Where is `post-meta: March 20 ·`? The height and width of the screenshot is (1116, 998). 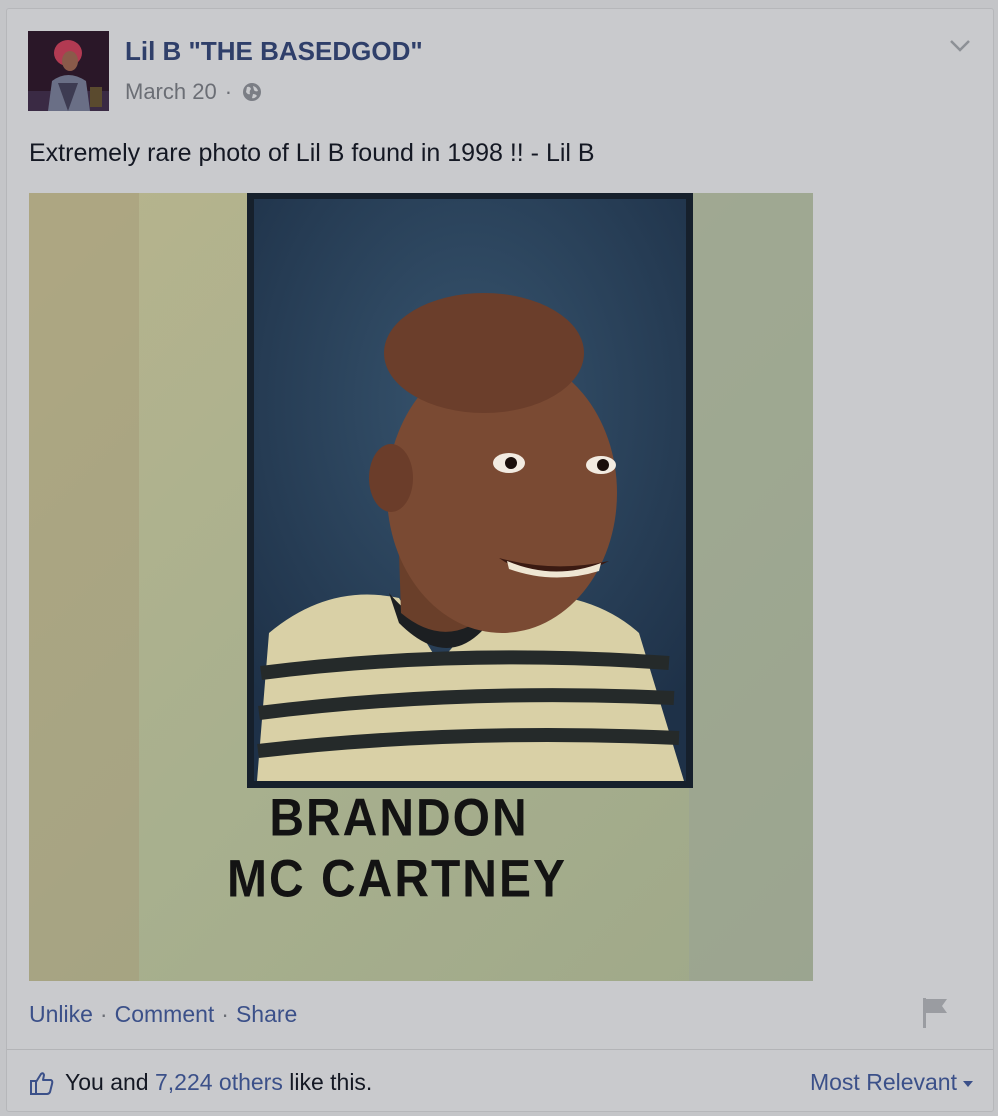 post-meta: March 20 · is located at coordinates (193, 92).